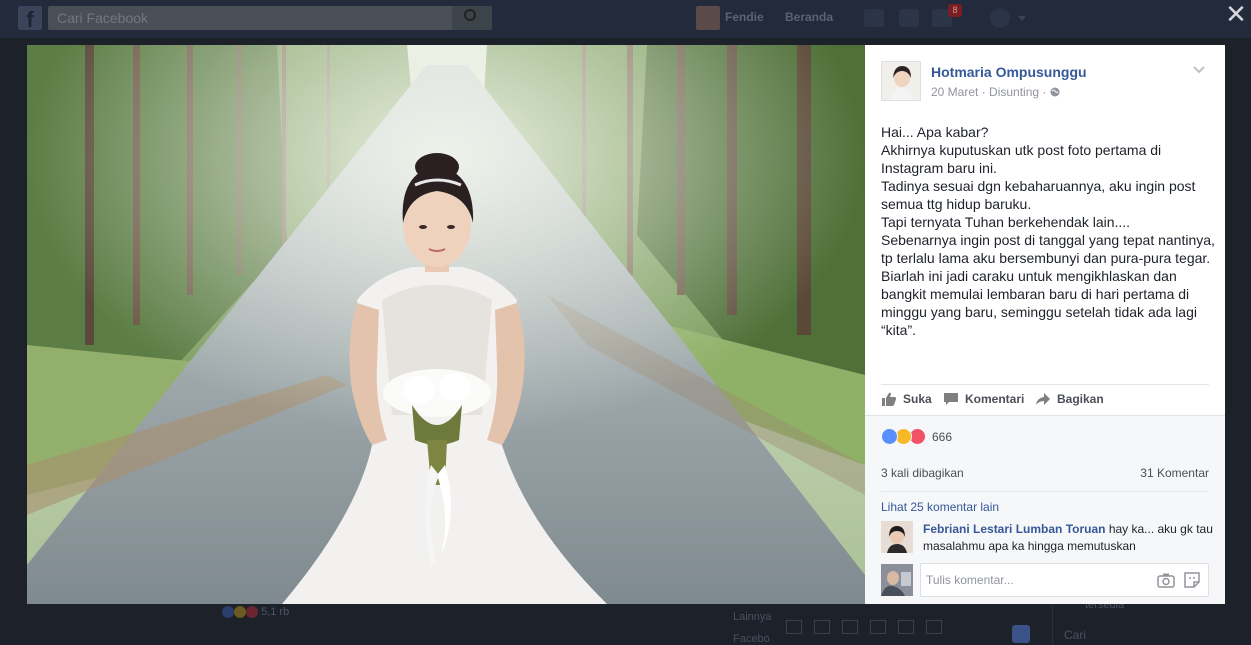 This screenshot has width=1251, height=645. I want to click on nav-avatar, so click(708, 18).